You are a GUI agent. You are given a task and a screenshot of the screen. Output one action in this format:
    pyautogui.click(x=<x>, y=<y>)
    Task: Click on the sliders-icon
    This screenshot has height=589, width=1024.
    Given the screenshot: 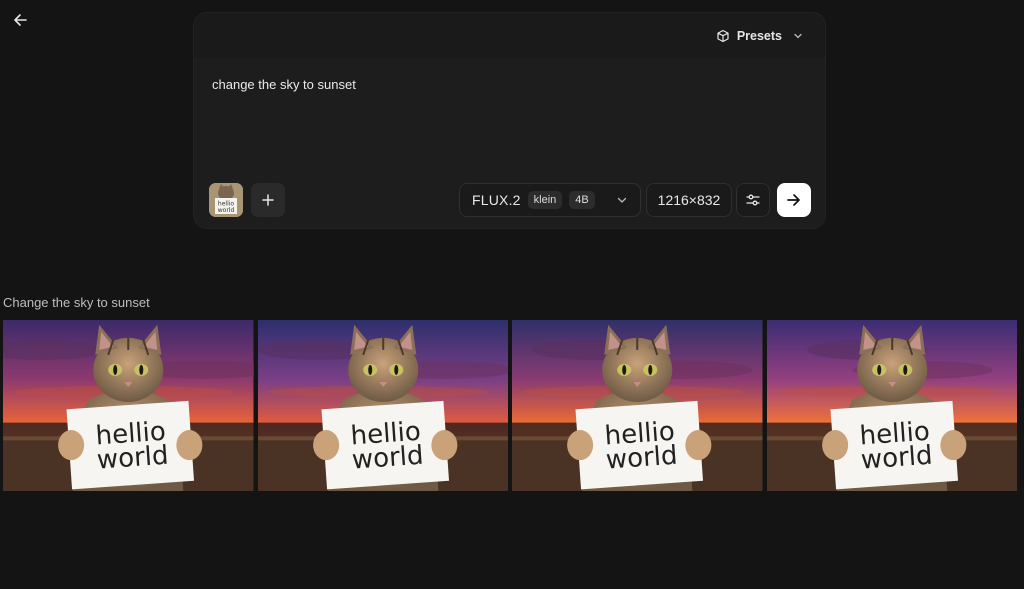 What is the action you would take?
    pyautogui.click(x=753, y=200)
    